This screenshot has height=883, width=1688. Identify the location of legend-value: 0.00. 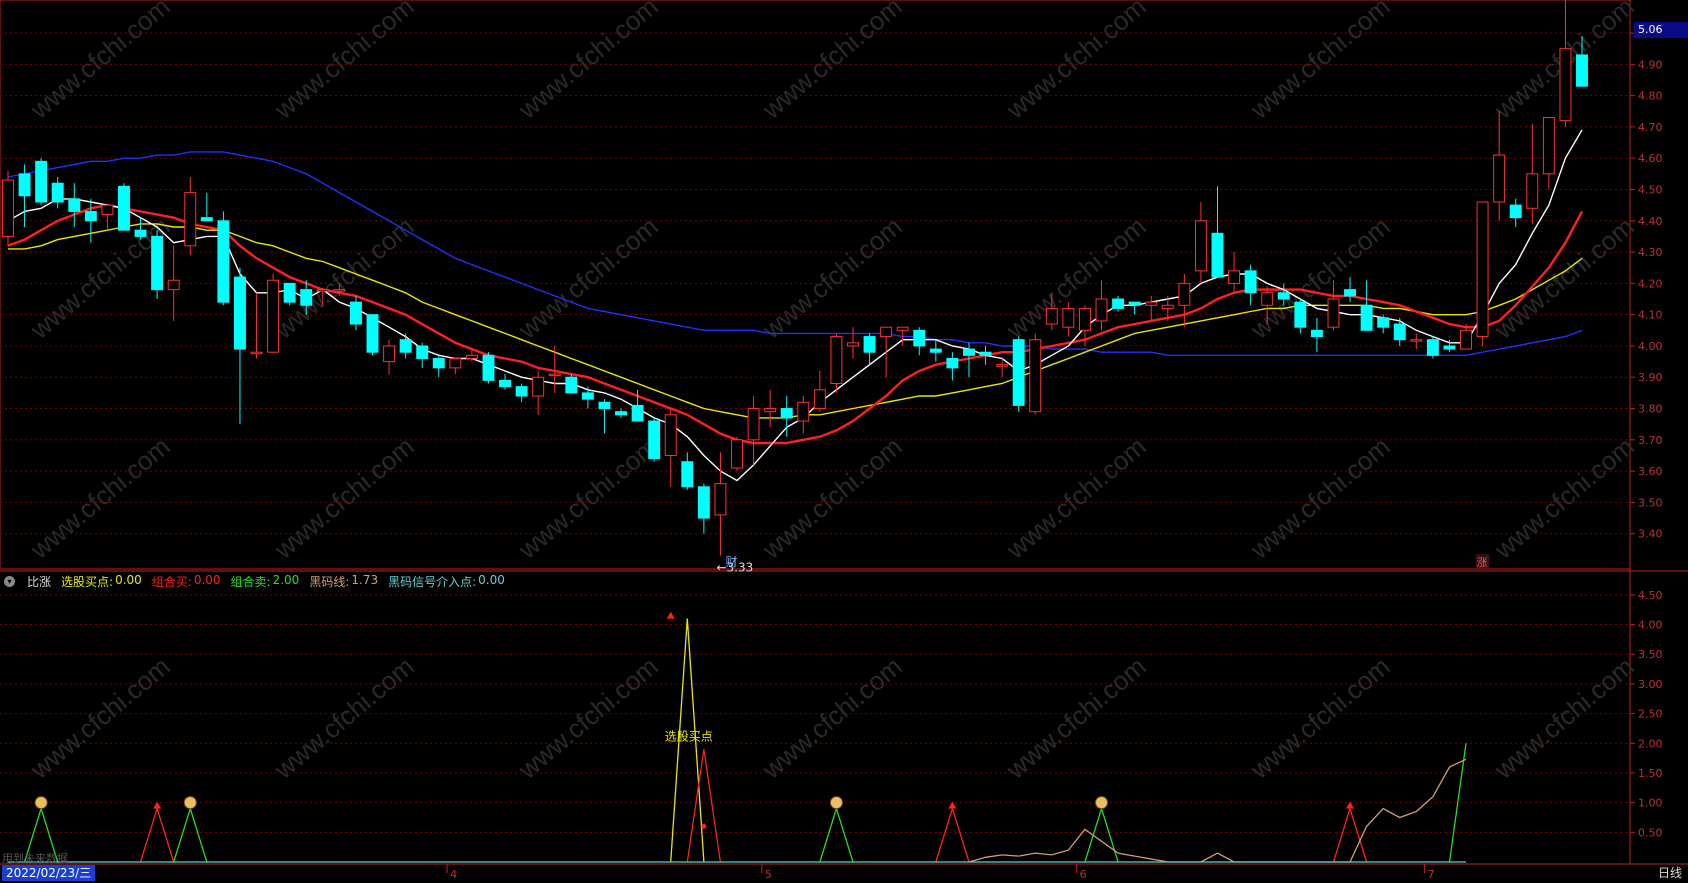
(207, 579).